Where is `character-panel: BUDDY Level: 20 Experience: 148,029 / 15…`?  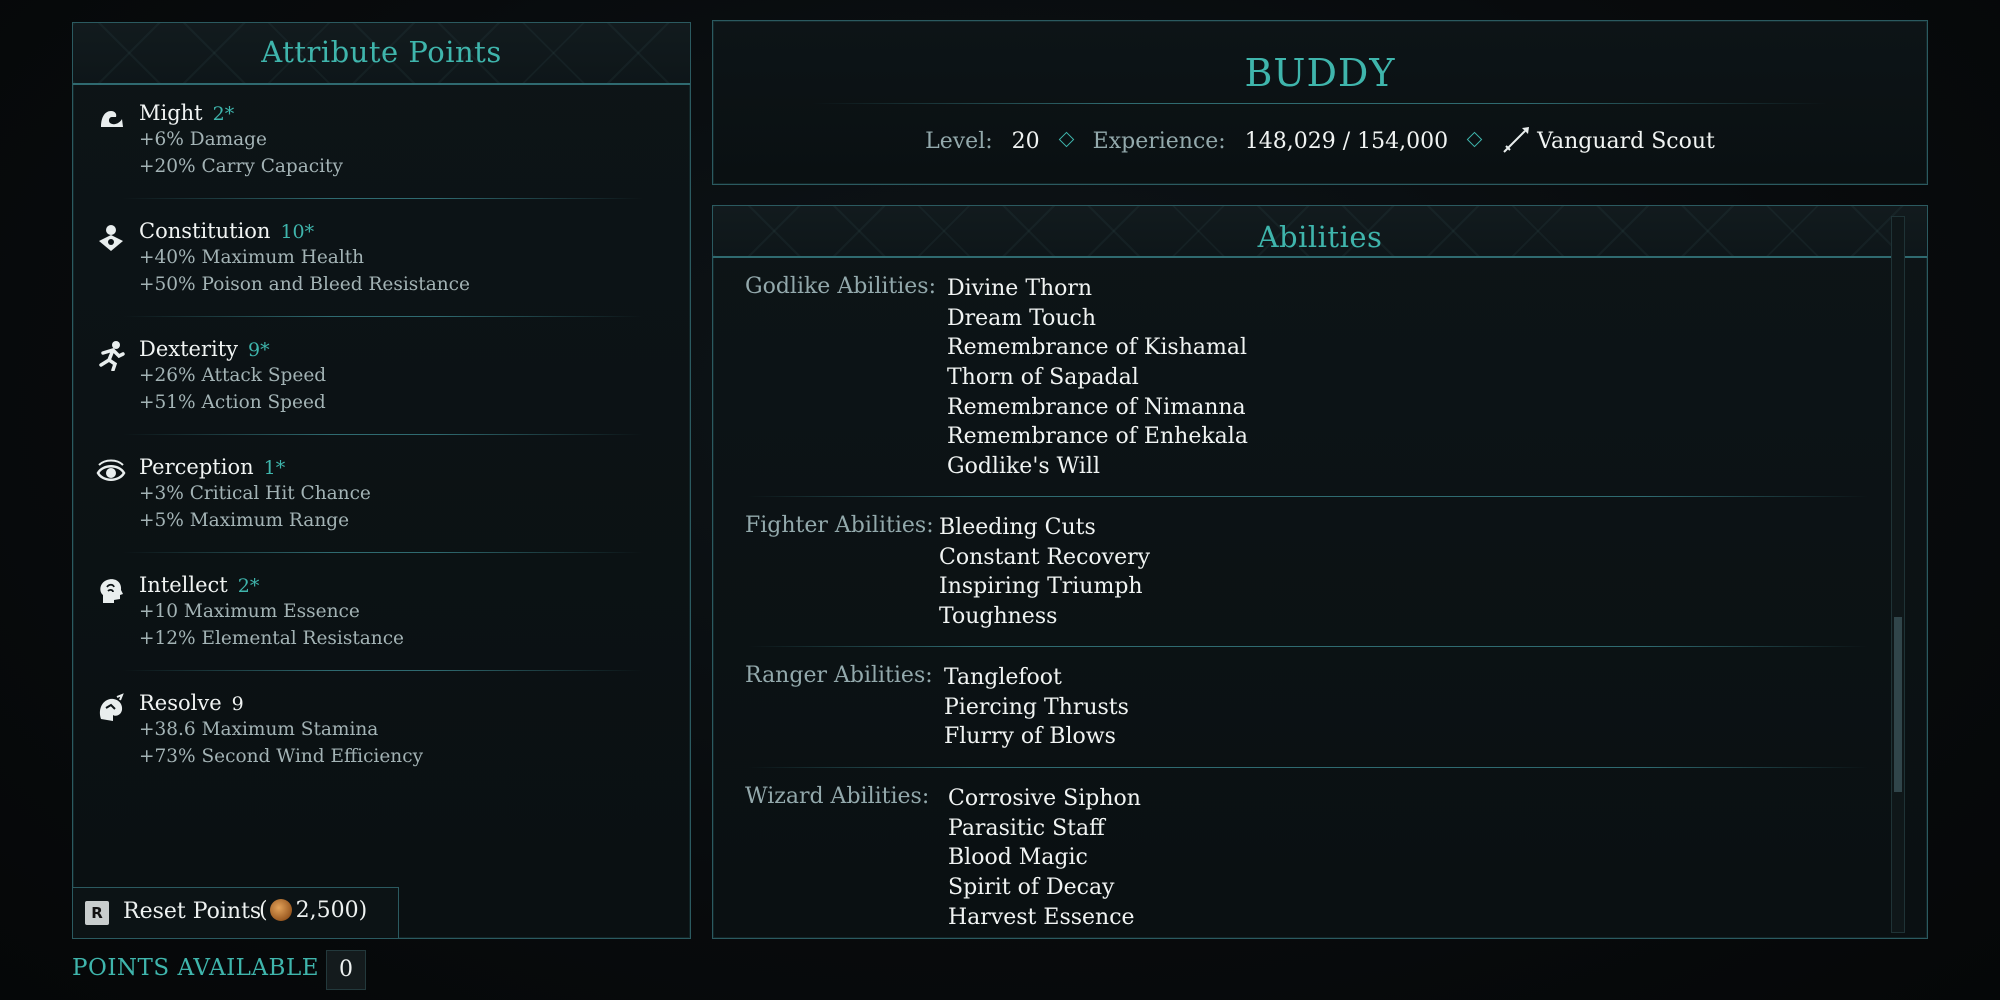 character-panel: BUDDY Level: 20 Experience: 148,029 / 15… is located at coordinates (1320, 102).